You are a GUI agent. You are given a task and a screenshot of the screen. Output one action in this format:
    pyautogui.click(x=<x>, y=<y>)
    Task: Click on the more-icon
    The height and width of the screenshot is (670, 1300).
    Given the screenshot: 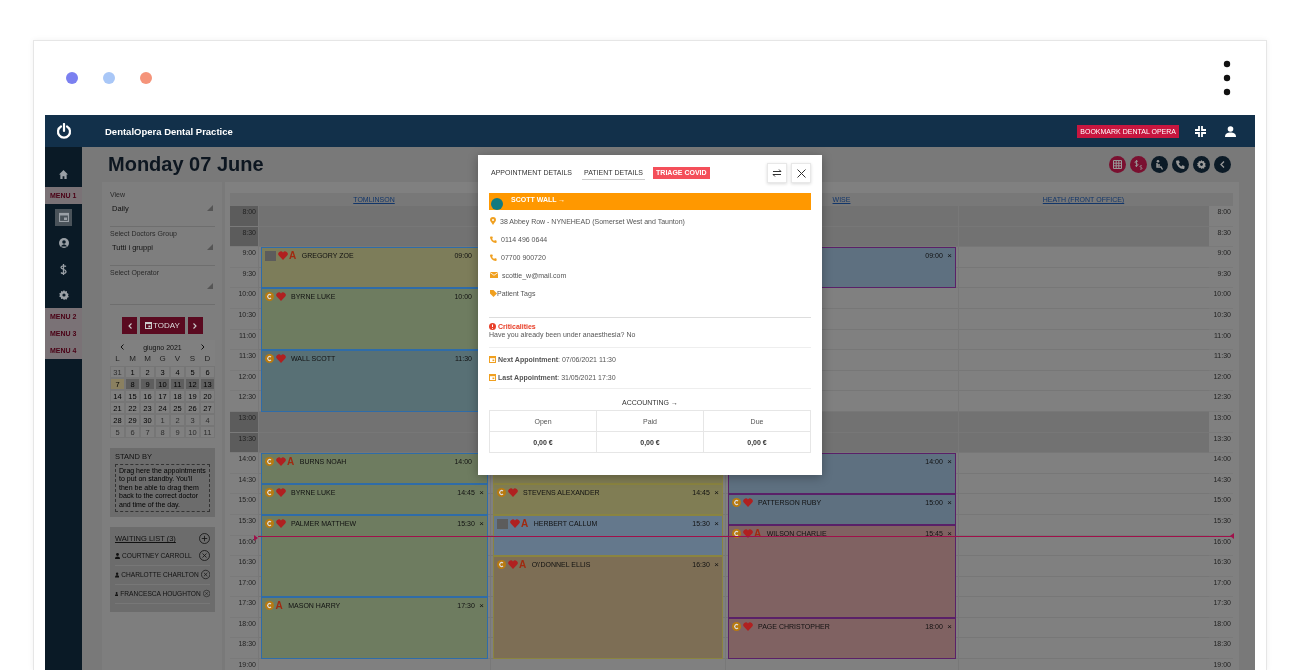 What is the action you would take?
    pyautogui.click(x=1227, y=78)
    